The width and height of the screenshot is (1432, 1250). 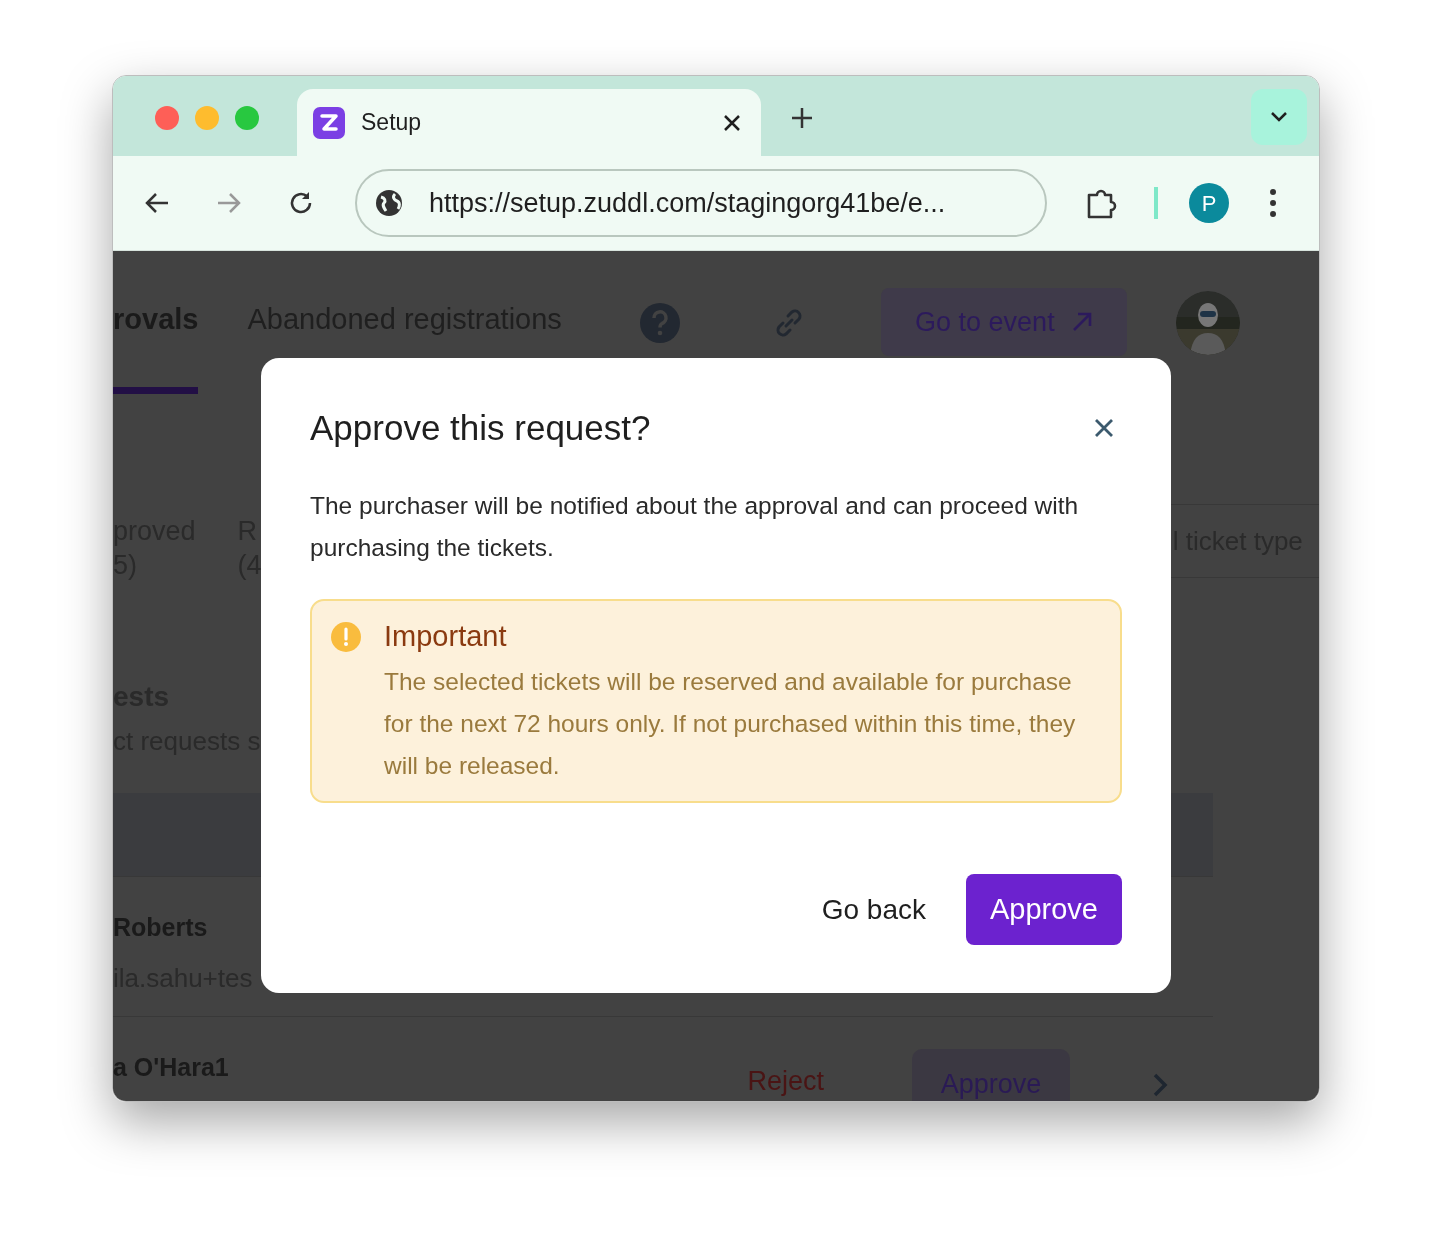 I want to click on dialog-title: Approve this request?, so click(x=480, y=428).